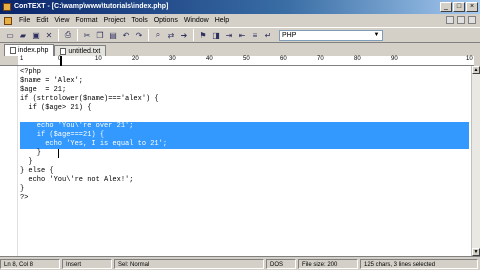 Image resolution: width=480 pixels, height=270 pixels. Describe the element at coordinates (68, 35) in the screenshot. I see `print-icon: ⎙` at that location.